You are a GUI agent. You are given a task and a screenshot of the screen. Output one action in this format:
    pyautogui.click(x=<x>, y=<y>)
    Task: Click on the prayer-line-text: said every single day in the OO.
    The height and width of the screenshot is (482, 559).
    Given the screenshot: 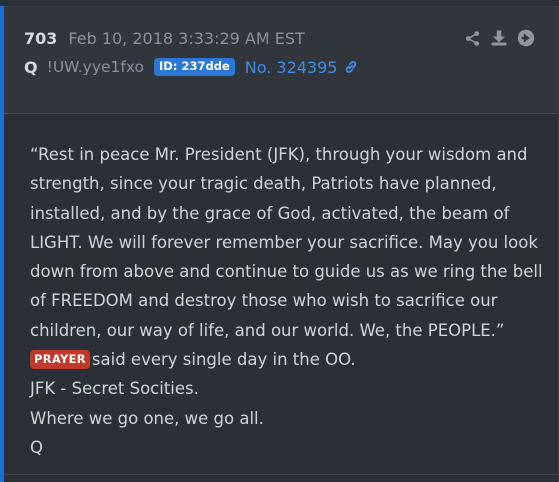 What is the action you would take?
    pyautogui.click(x=223, y=360)
    